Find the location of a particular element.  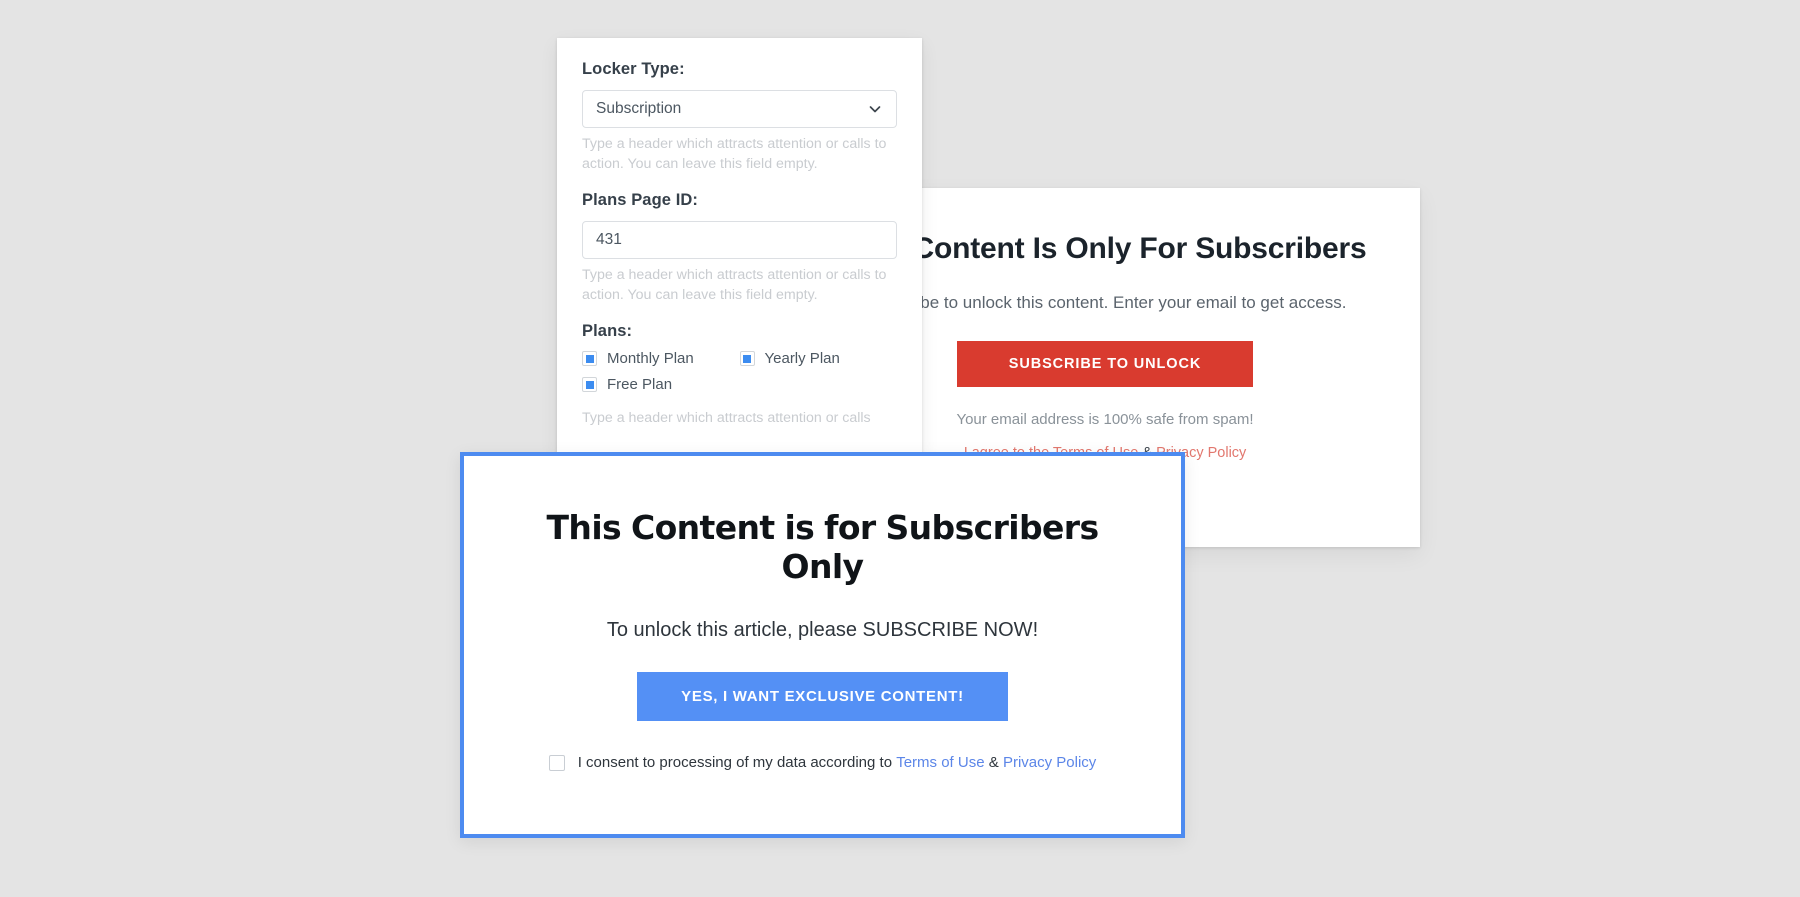

modal-privacy-policy-link: Privacy Policy is located at coordinates (1049, 762).